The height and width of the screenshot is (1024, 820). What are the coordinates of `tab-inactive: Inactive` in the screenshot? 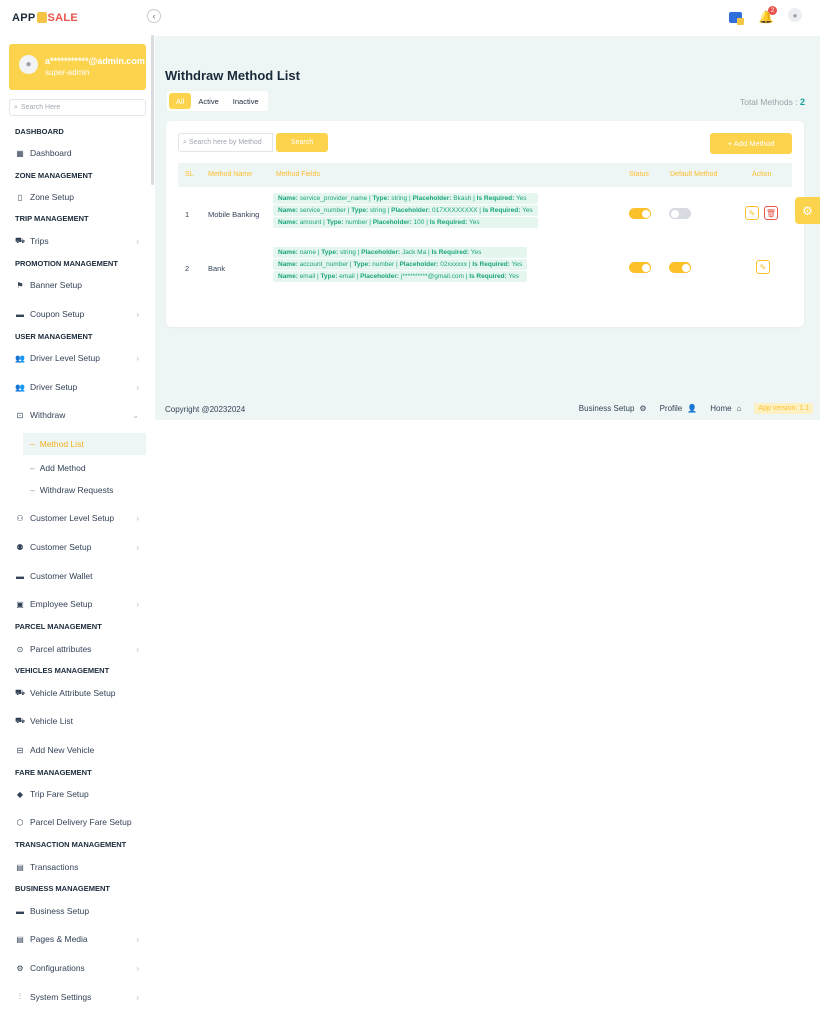 It's located at (246, 101).